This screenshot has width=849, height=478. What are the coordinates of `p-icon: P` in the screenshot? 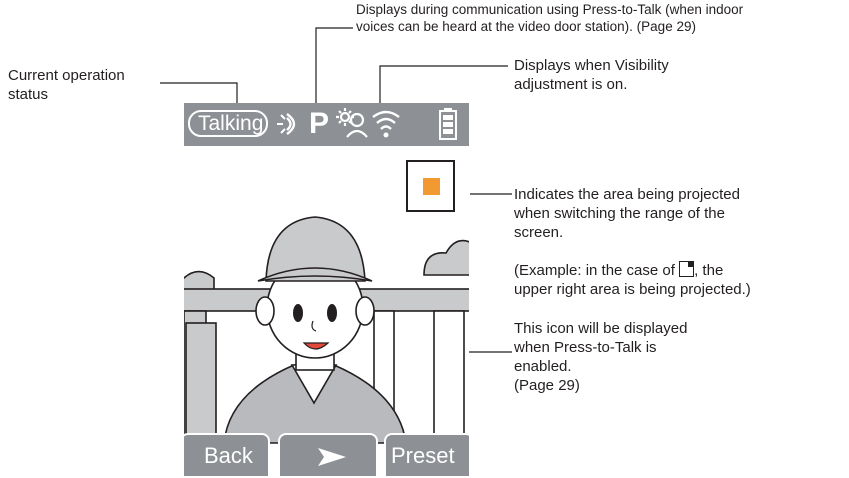 It's located at (319, 123).